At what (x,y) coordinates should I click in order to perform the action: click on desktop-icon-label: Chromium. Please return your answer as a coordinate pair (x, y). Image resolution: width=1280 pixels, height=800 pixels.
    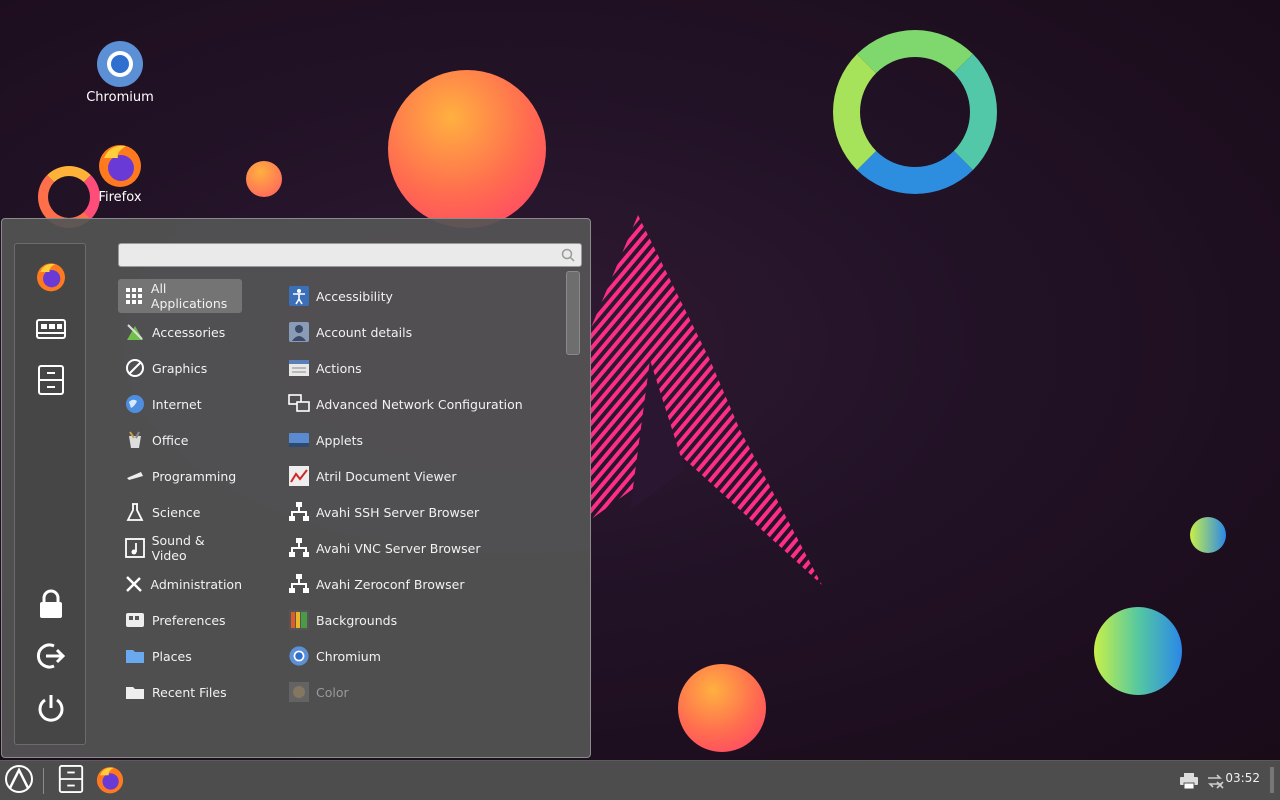
    Looking at the image, I should click on (120, 97).